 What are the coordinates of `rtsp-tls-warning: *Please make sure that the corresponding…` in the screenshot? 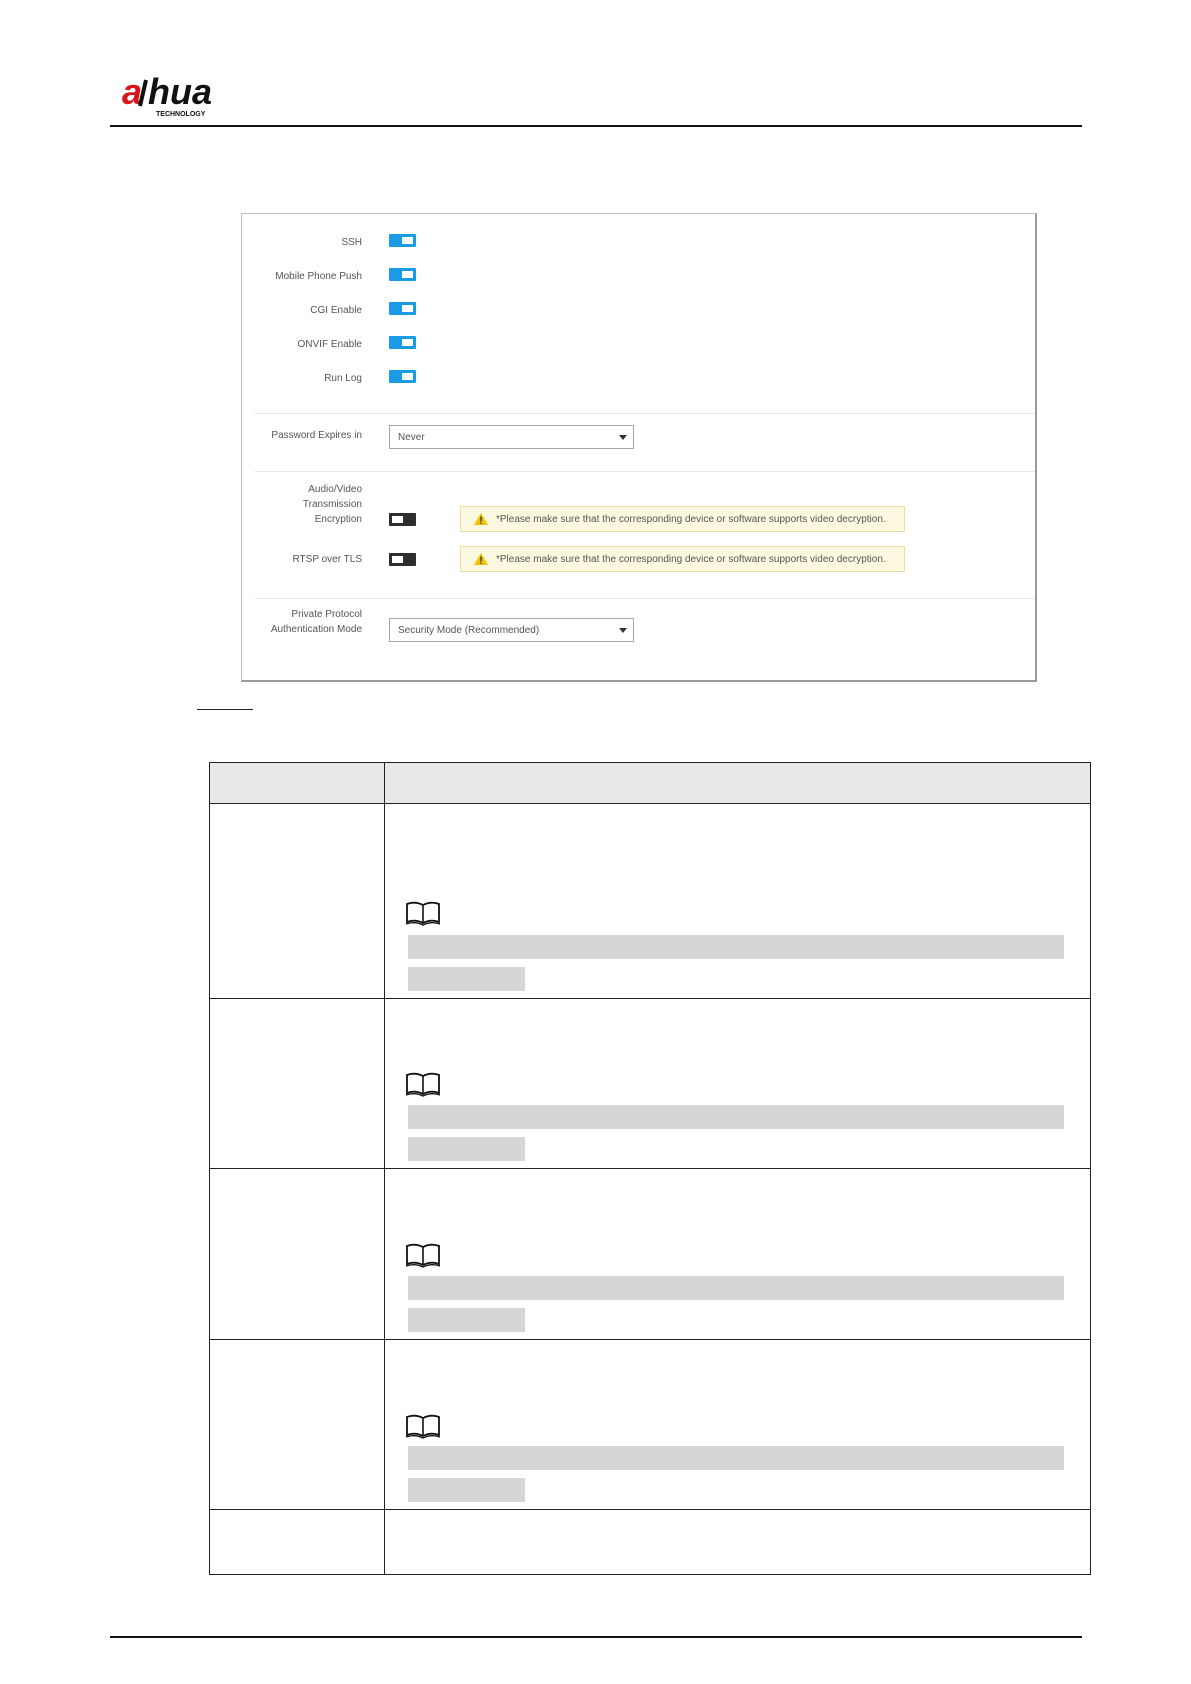 It's located at (682, 559).